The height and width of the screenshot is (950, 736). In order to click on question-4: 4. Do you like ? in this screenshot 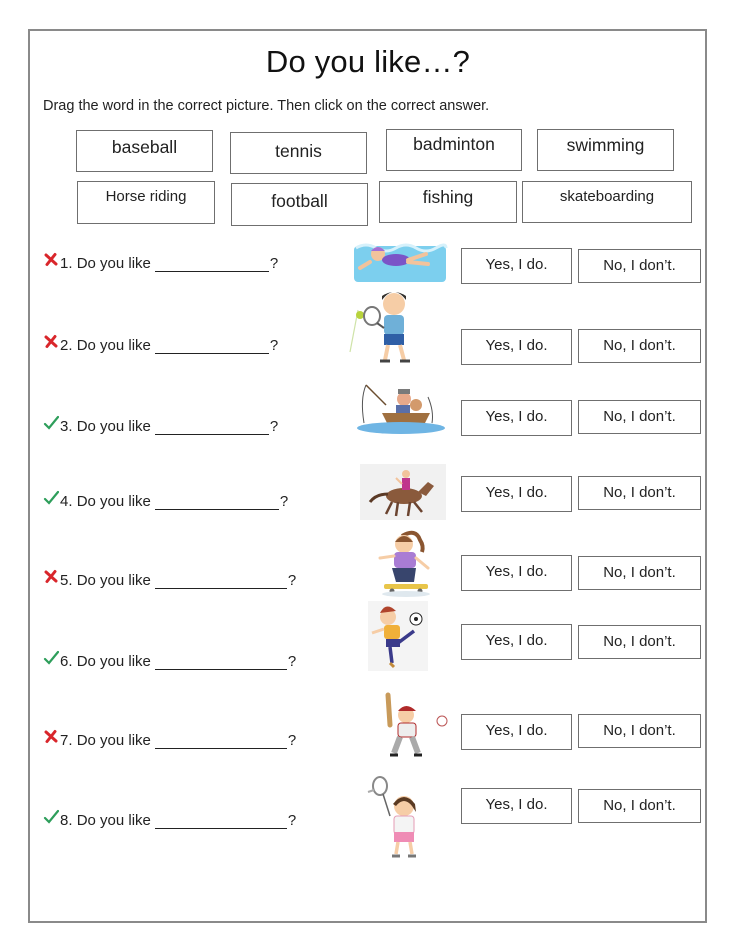, I will do `click(166, 500)`.